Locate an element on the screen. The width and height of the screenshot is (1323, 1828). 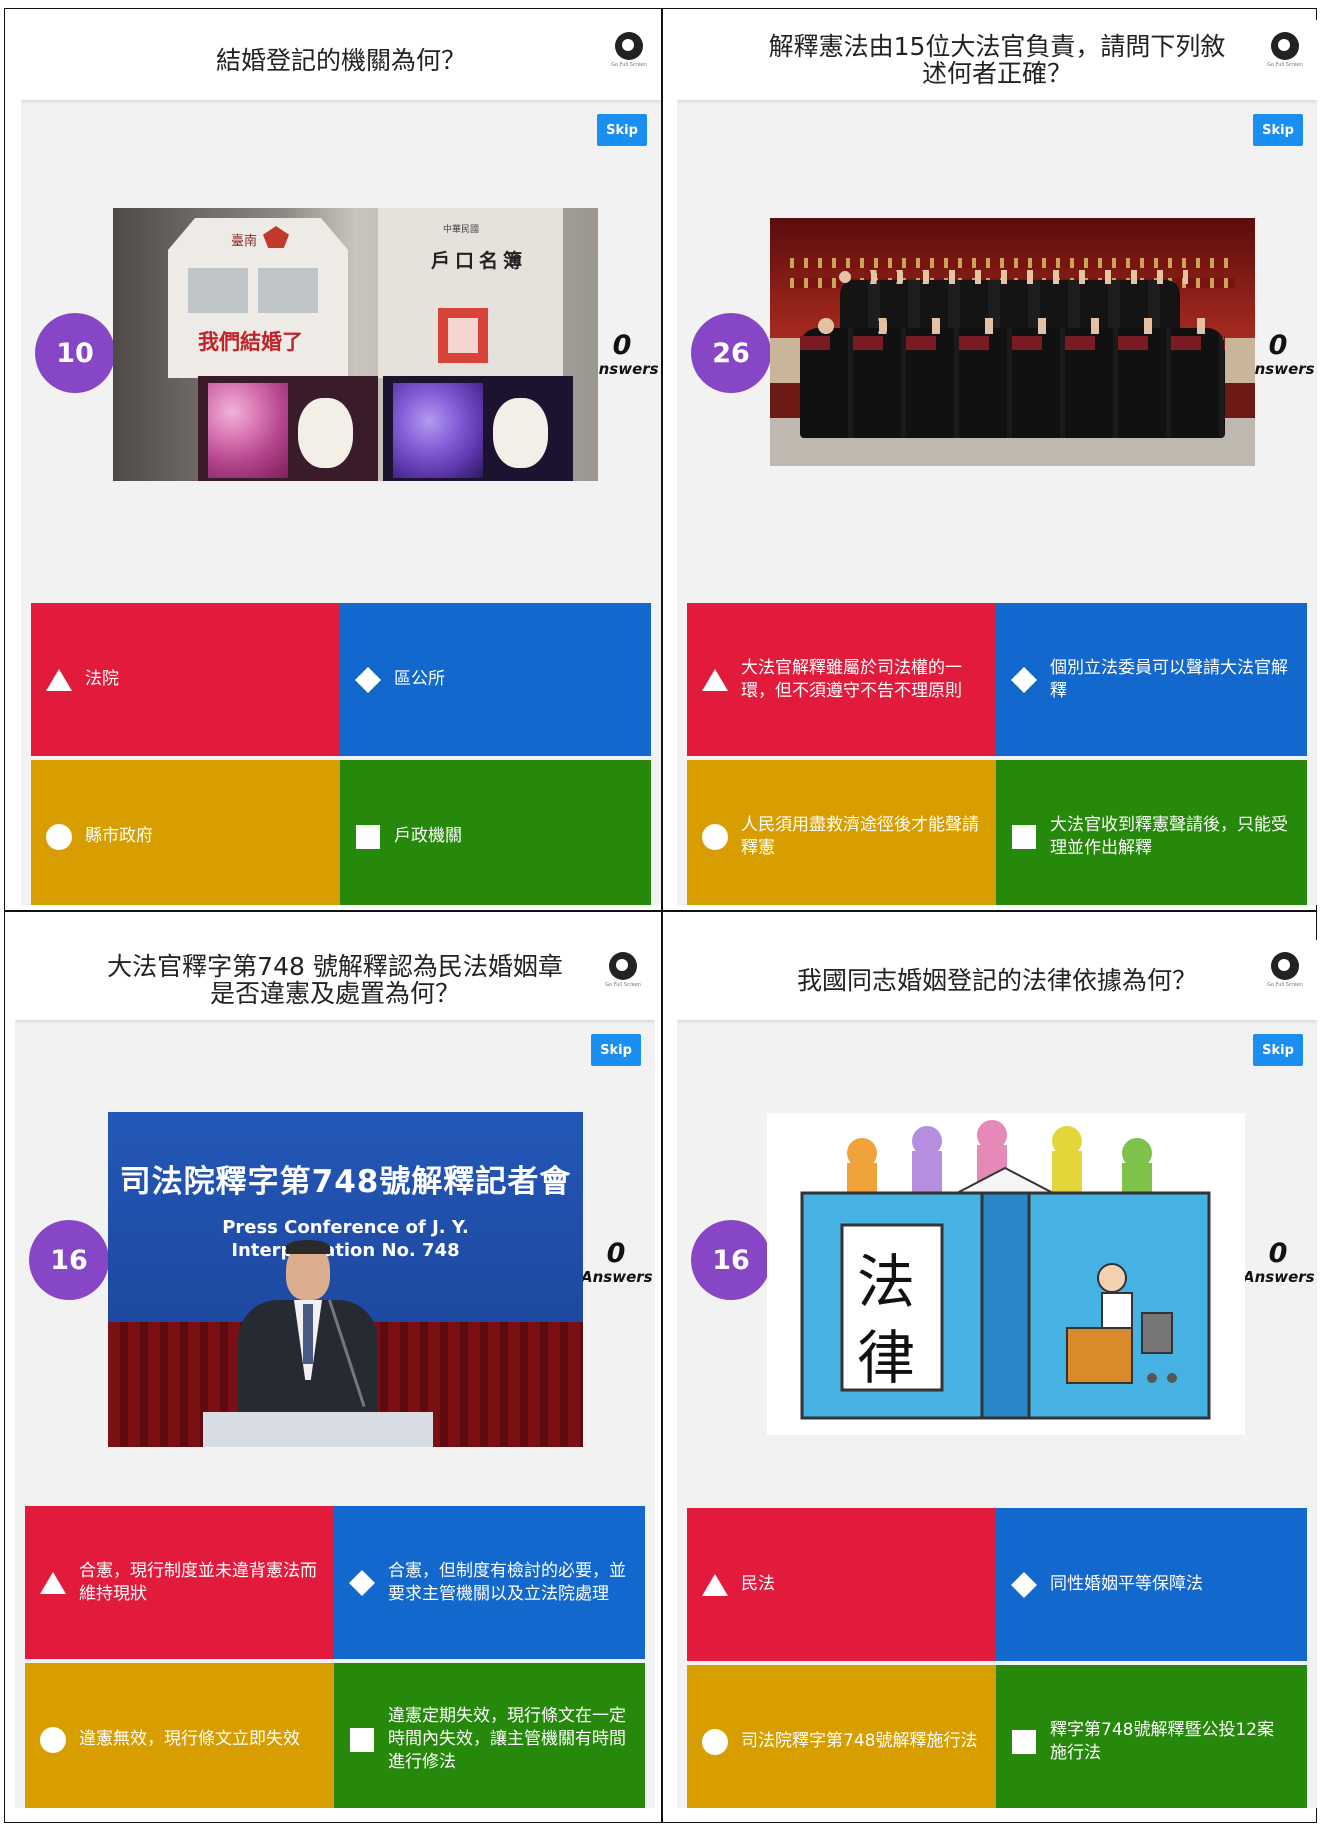
city-logo-text: 臺南 is located at coordinates (244, 241).